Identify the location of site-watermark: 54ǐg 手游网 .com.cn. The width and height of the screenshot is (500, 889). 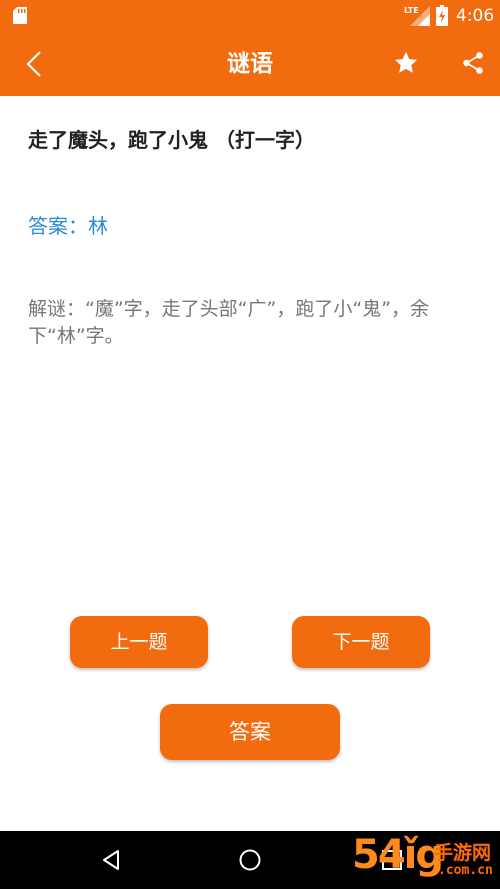
(426, 859).